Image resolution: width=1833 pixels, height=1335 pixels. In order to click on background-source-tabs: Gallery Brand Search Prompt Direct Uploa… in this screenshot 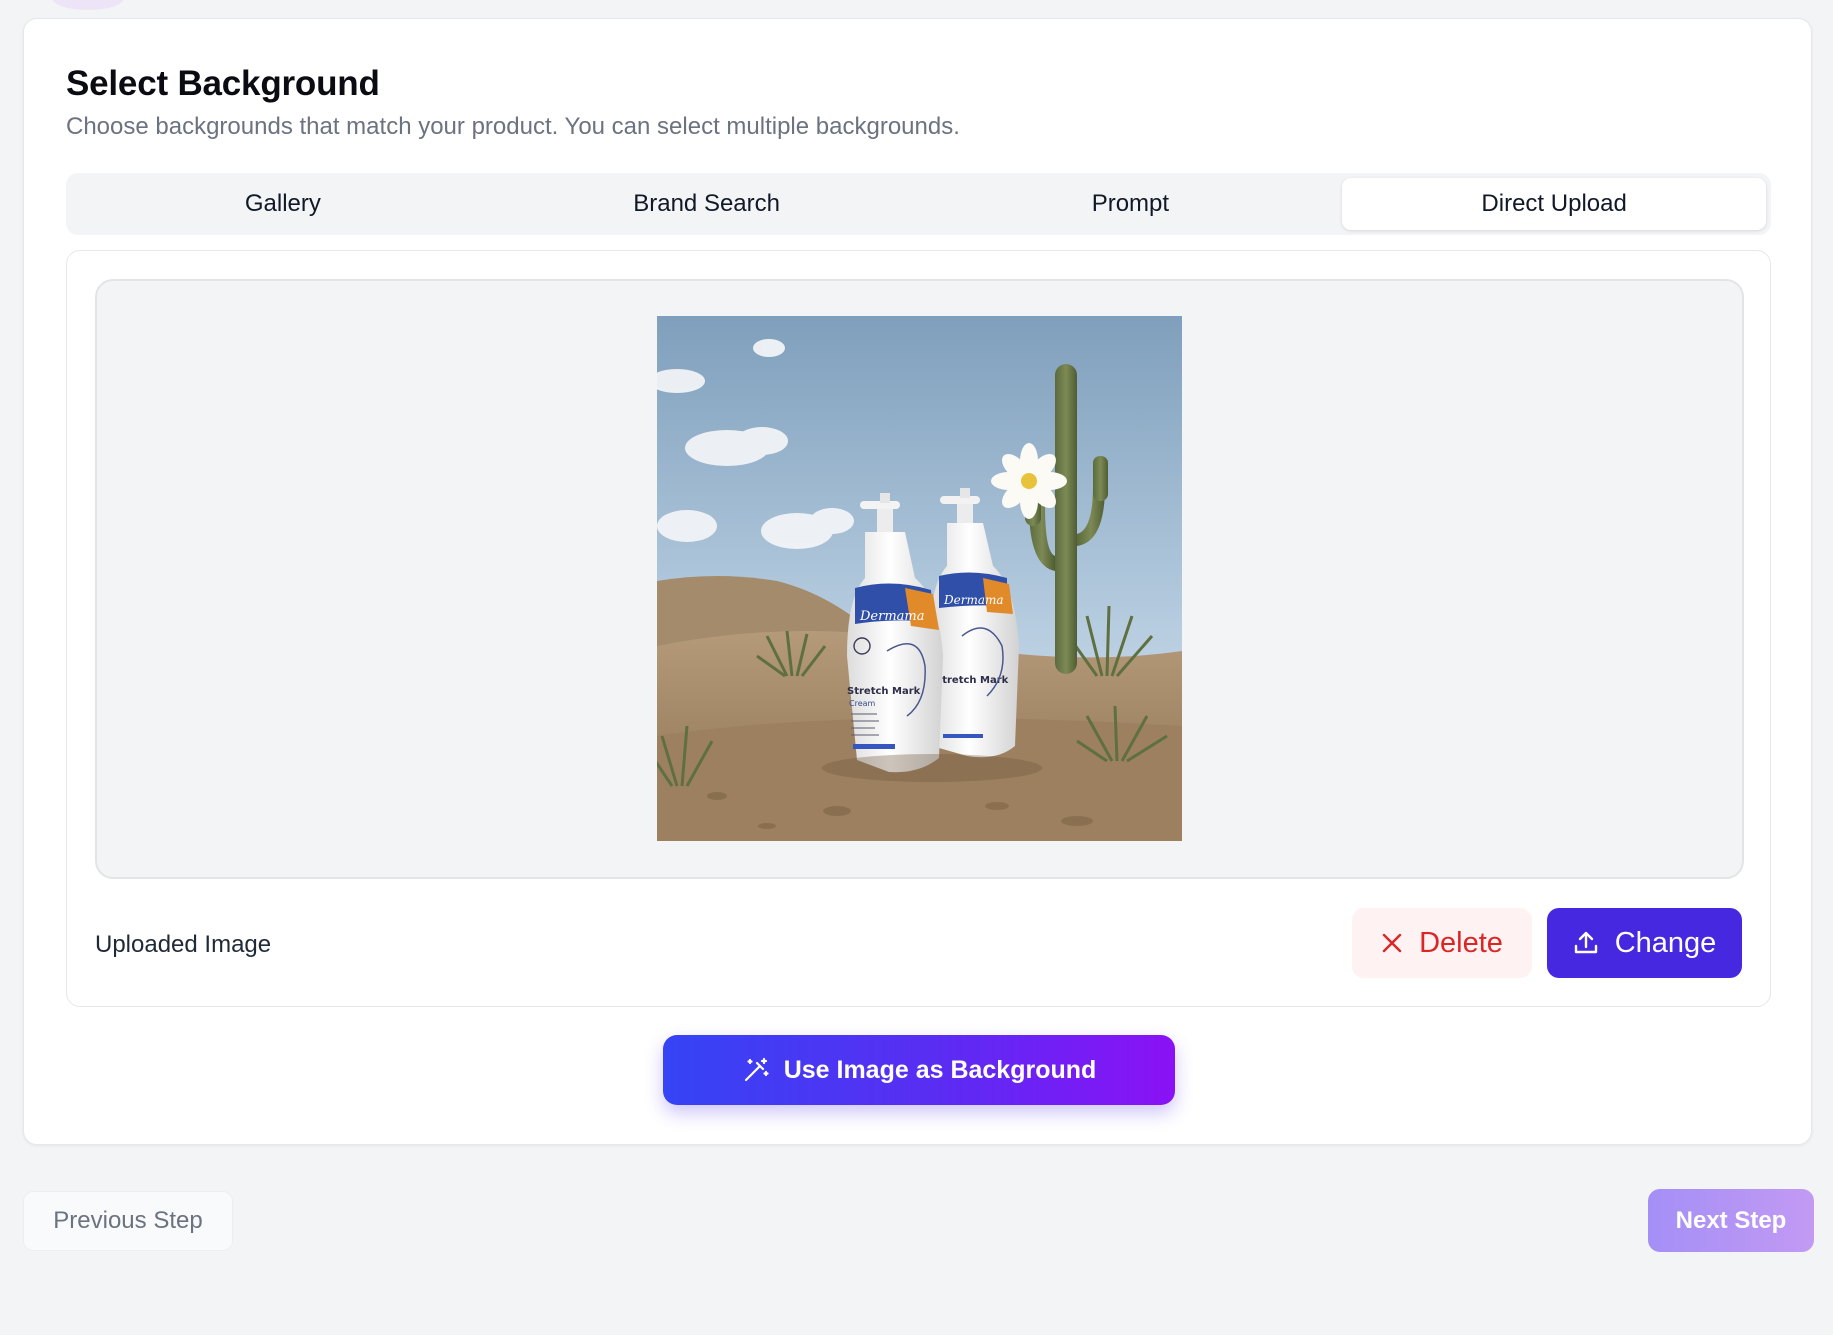, I will do `click(918, 204)`.